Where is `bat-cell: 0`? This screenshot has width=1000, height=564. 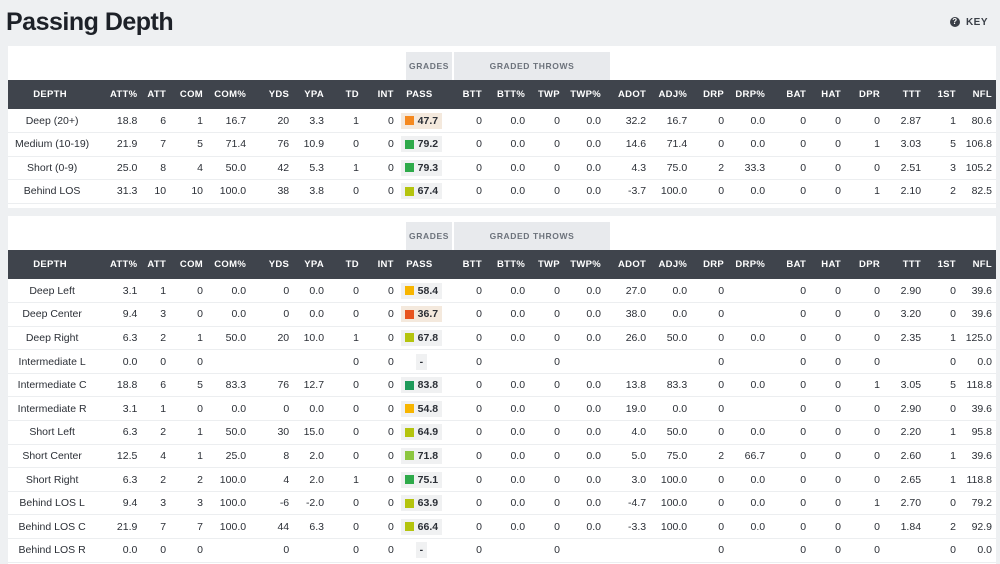
bat-cell: 0 is located at coordinates (803, 314).